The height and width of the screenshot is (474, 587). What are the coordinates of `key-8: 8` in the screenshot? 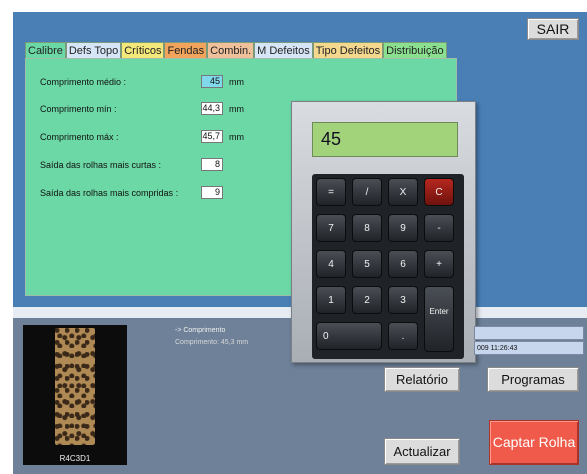 It's located at (367, 228).